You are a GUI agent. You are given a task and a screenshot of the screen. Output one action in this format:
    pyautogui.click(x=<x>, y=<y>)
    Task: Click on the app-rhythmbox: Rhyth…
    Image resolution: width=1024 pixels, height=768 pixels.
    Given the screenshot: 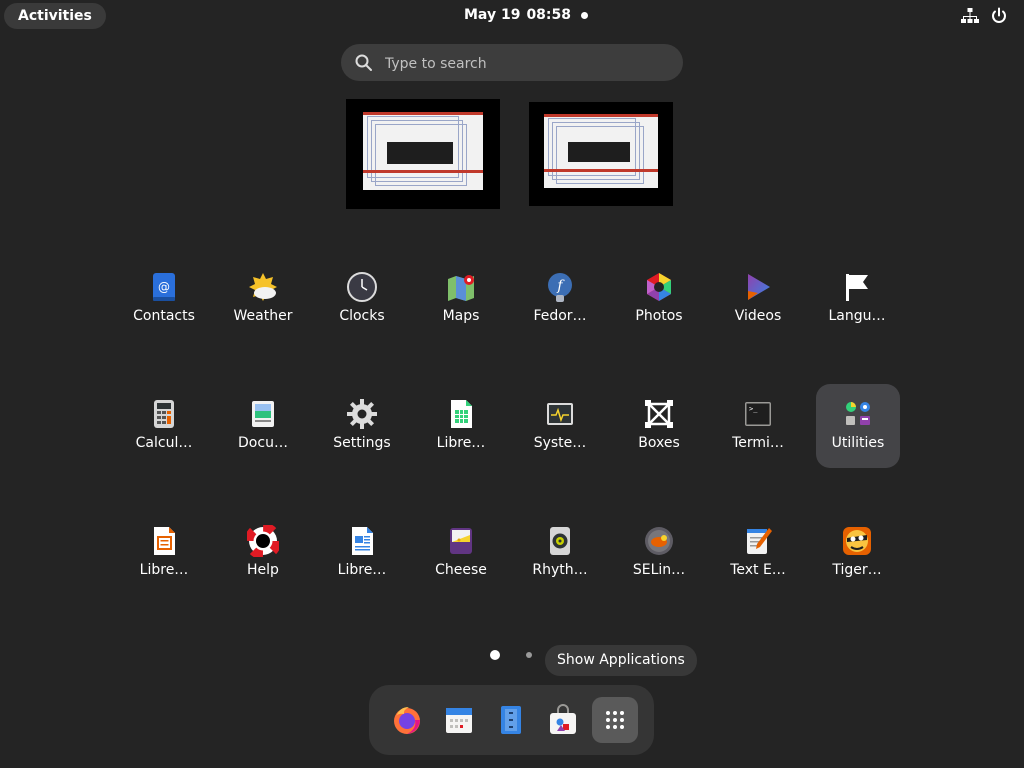 What is the action you would take?
    pyautogui.click(x=560, y=553)
    